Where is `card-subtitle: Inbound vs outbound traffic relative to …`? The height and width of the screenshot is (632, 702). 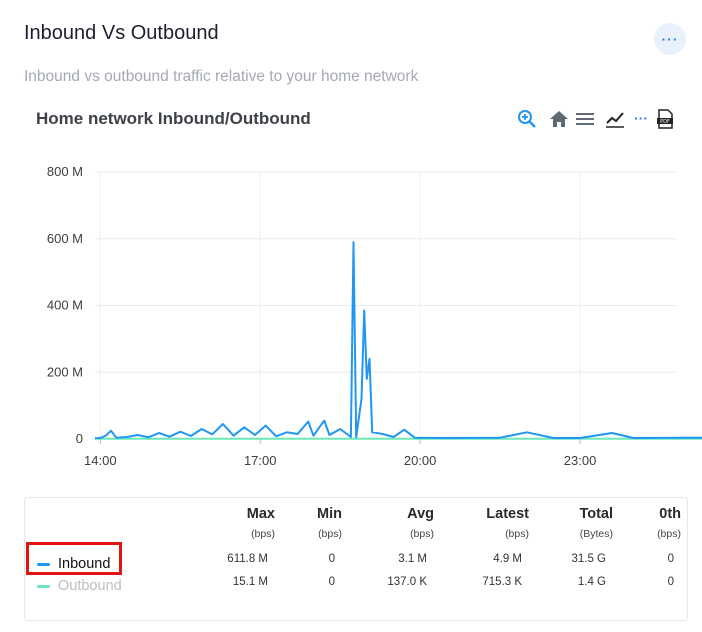
card-subtitle: Inbound vs outbound traffic relative to … is located at coordinates (221, 76).